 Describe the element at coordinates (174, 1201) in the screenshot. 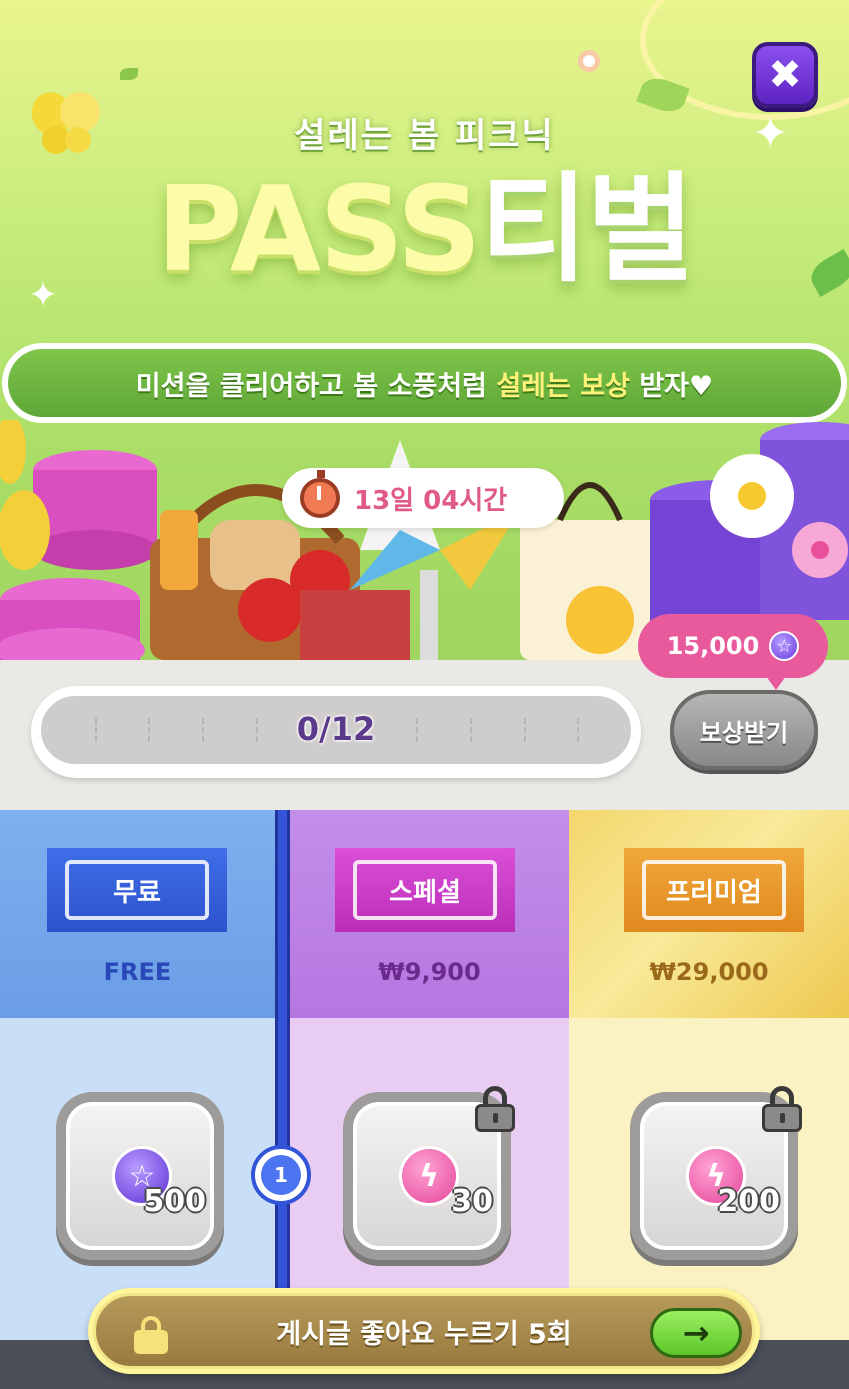

I see `reward-amount: 500` at that location.